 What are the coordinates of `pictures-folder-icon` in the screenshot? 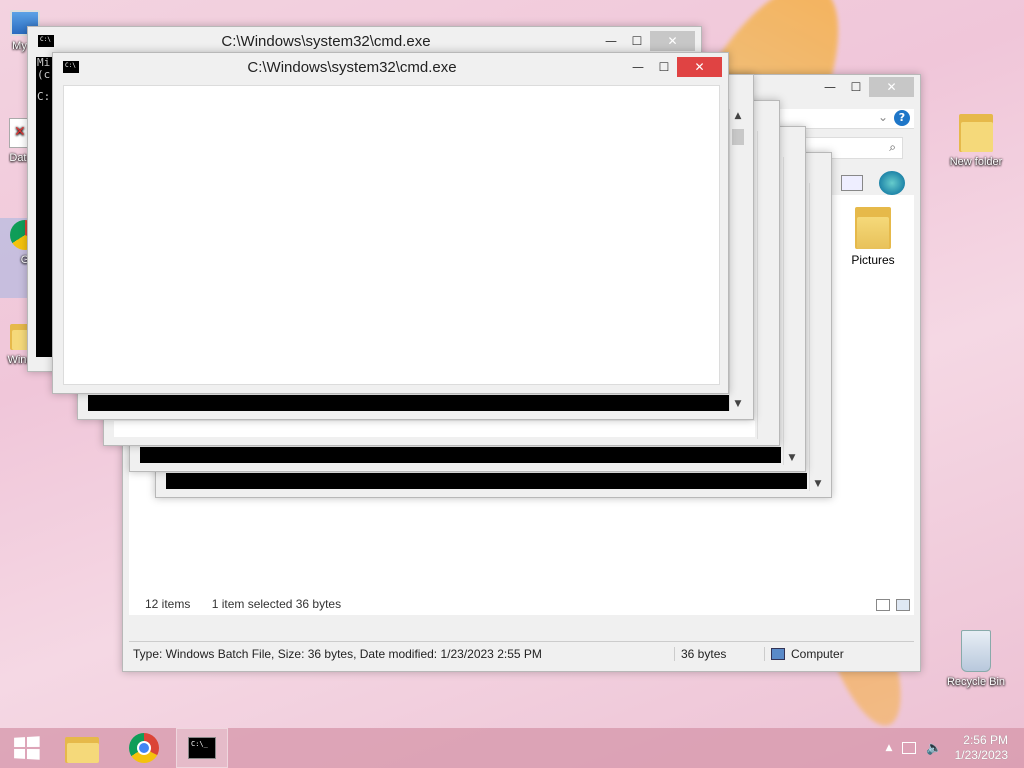 It's located at (873, 226).